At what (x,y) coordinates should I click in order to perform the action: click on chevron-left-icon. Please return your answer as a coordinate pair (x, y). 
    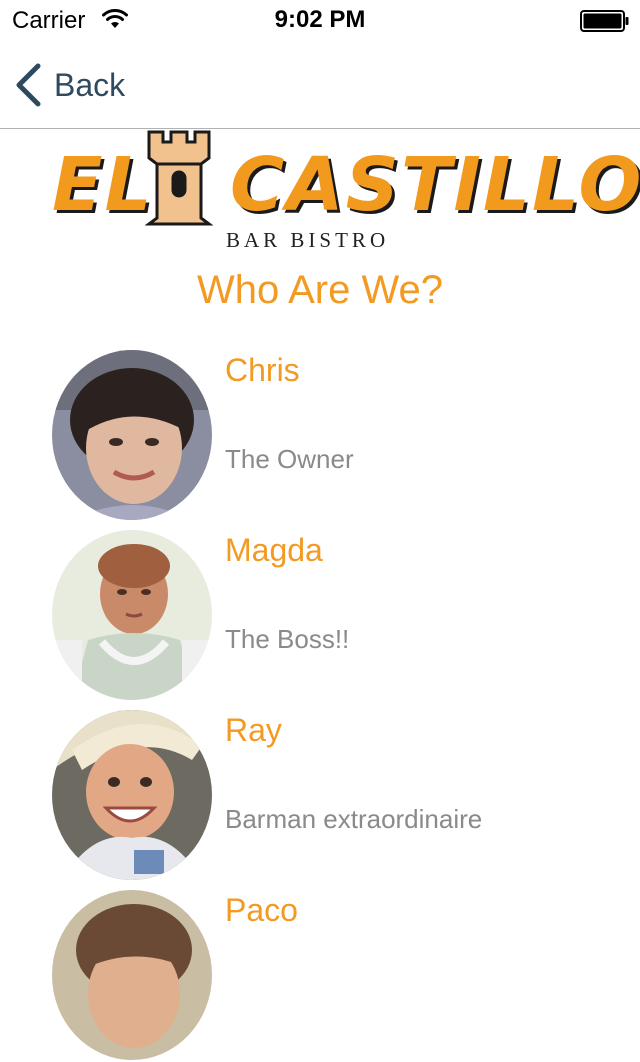
    Looking at the image, I should click on (28, 85).